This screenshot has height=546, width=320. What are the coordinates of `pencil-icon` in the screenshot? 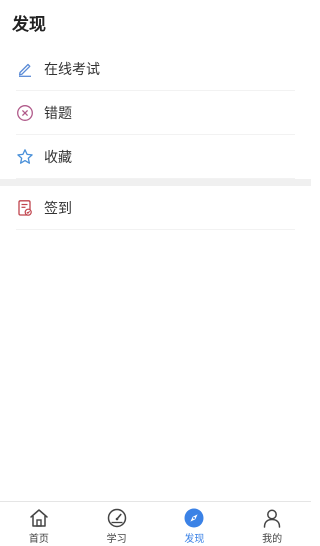 It's located at (25, 69).